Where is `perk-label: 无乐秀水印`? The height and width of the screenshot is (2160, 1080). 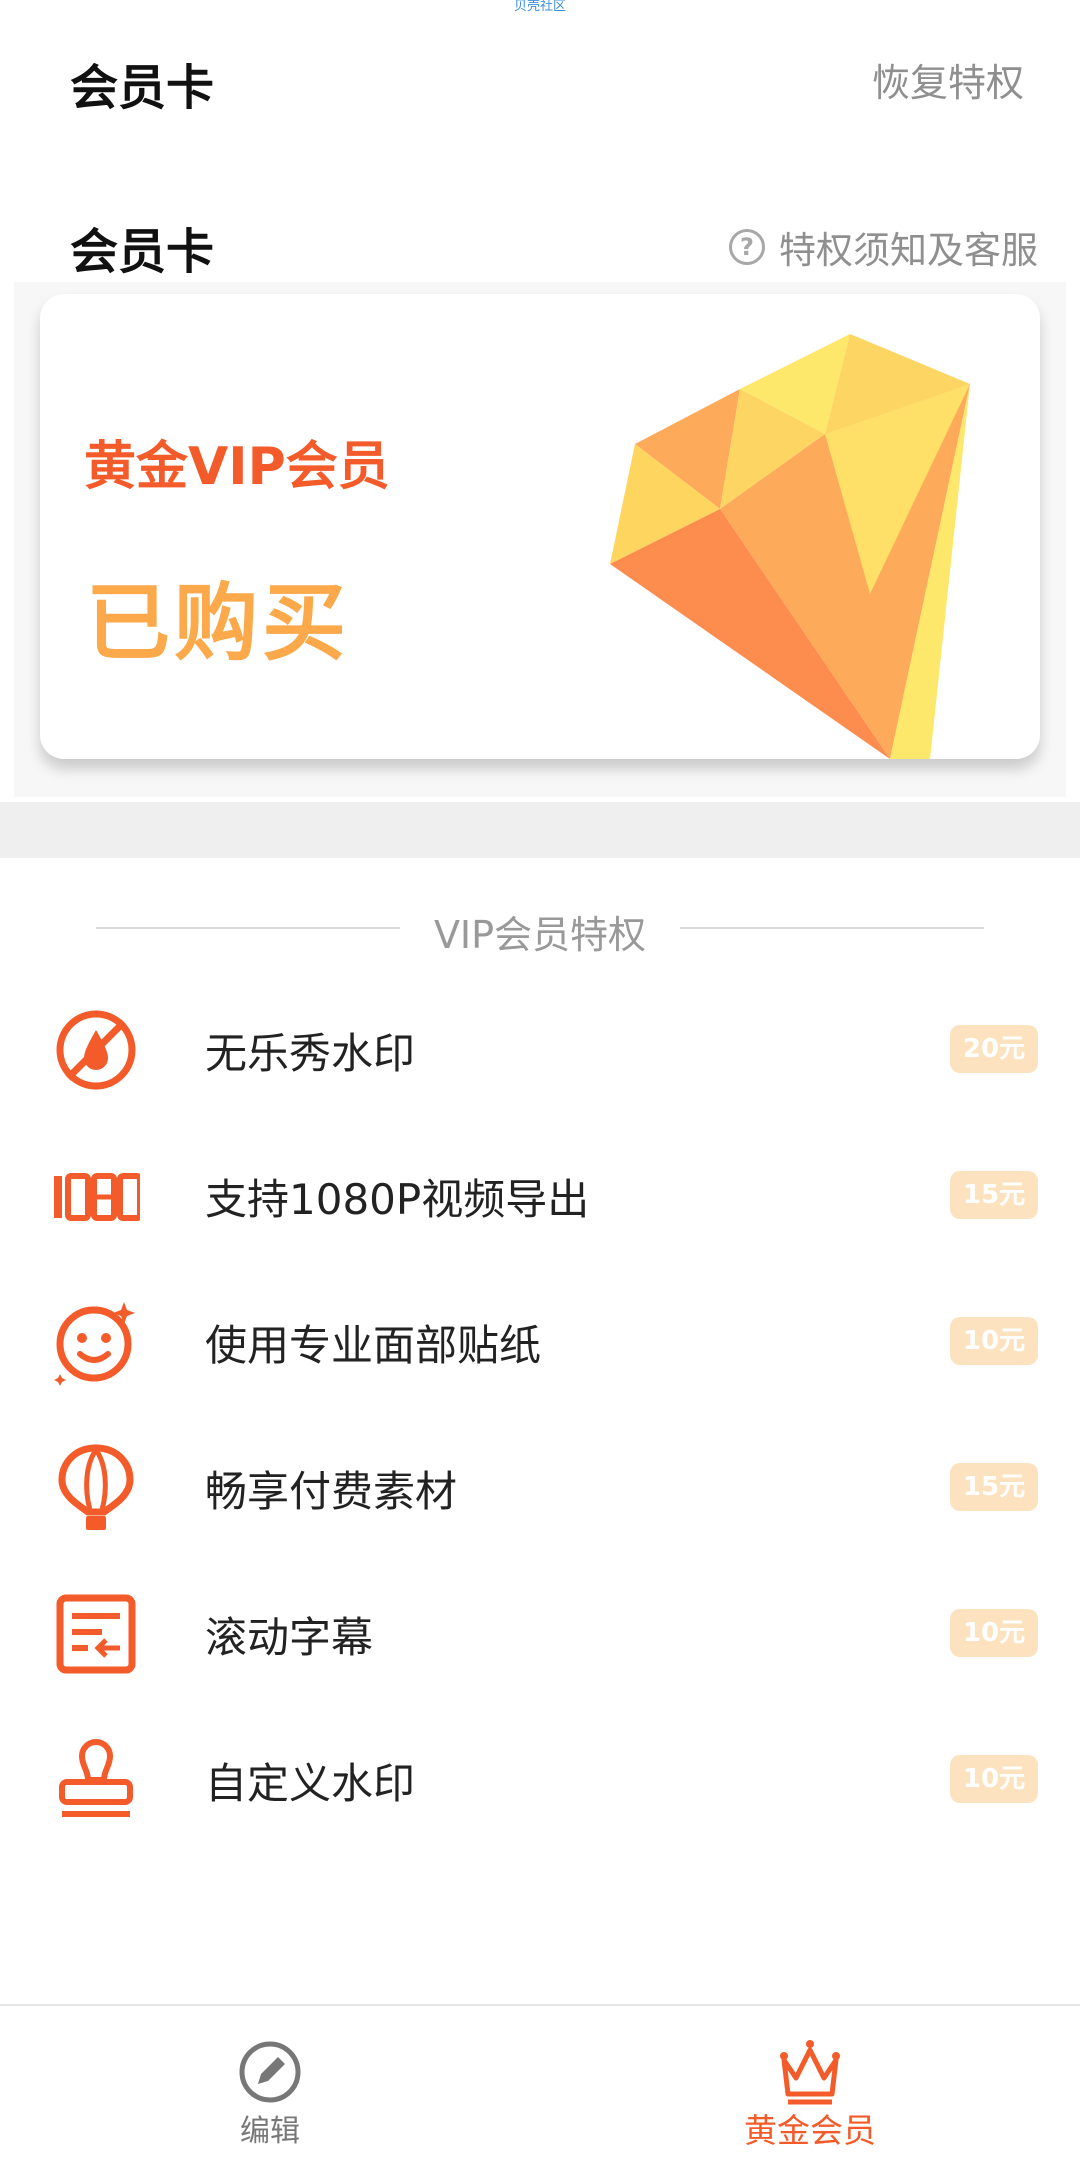
perk-label: 无乐秀水印 is located at coordinates (310, 1053).